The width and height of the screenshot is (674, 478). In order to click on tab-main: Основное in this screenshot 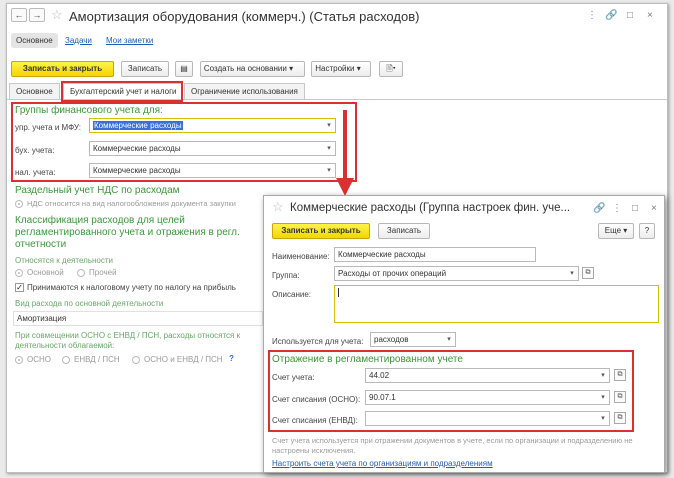, I will do `click(34, 40)`.